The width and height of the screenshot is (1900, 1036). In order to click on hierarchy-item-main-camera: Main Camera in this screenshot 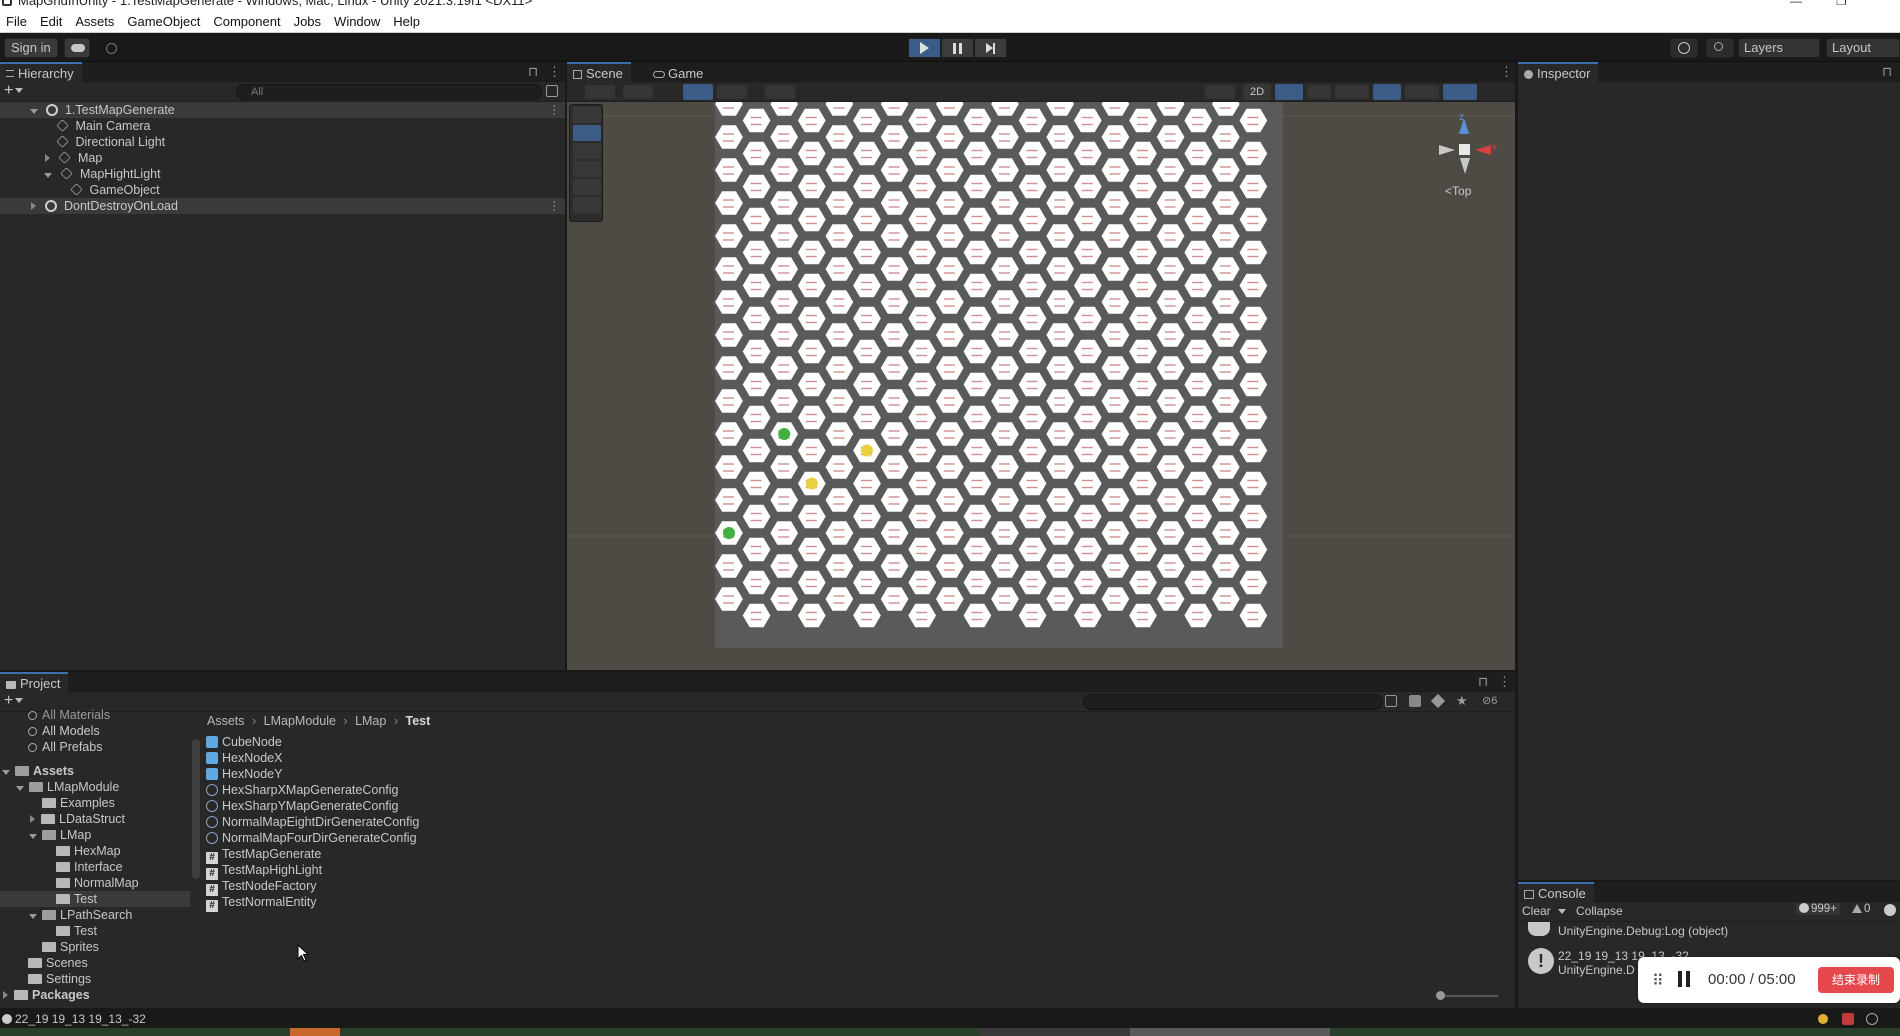, I will do `click(282, 126)`.